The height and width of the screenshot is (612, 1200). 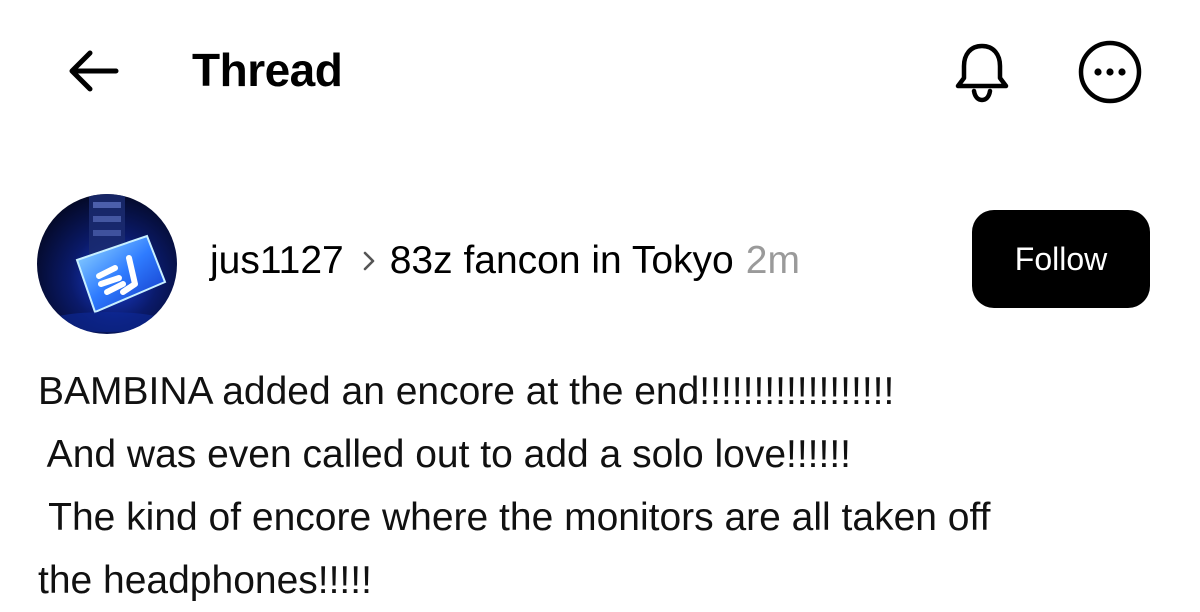 I want to click on more-horizontal-circle-icon, so click(x=1110, y=72).